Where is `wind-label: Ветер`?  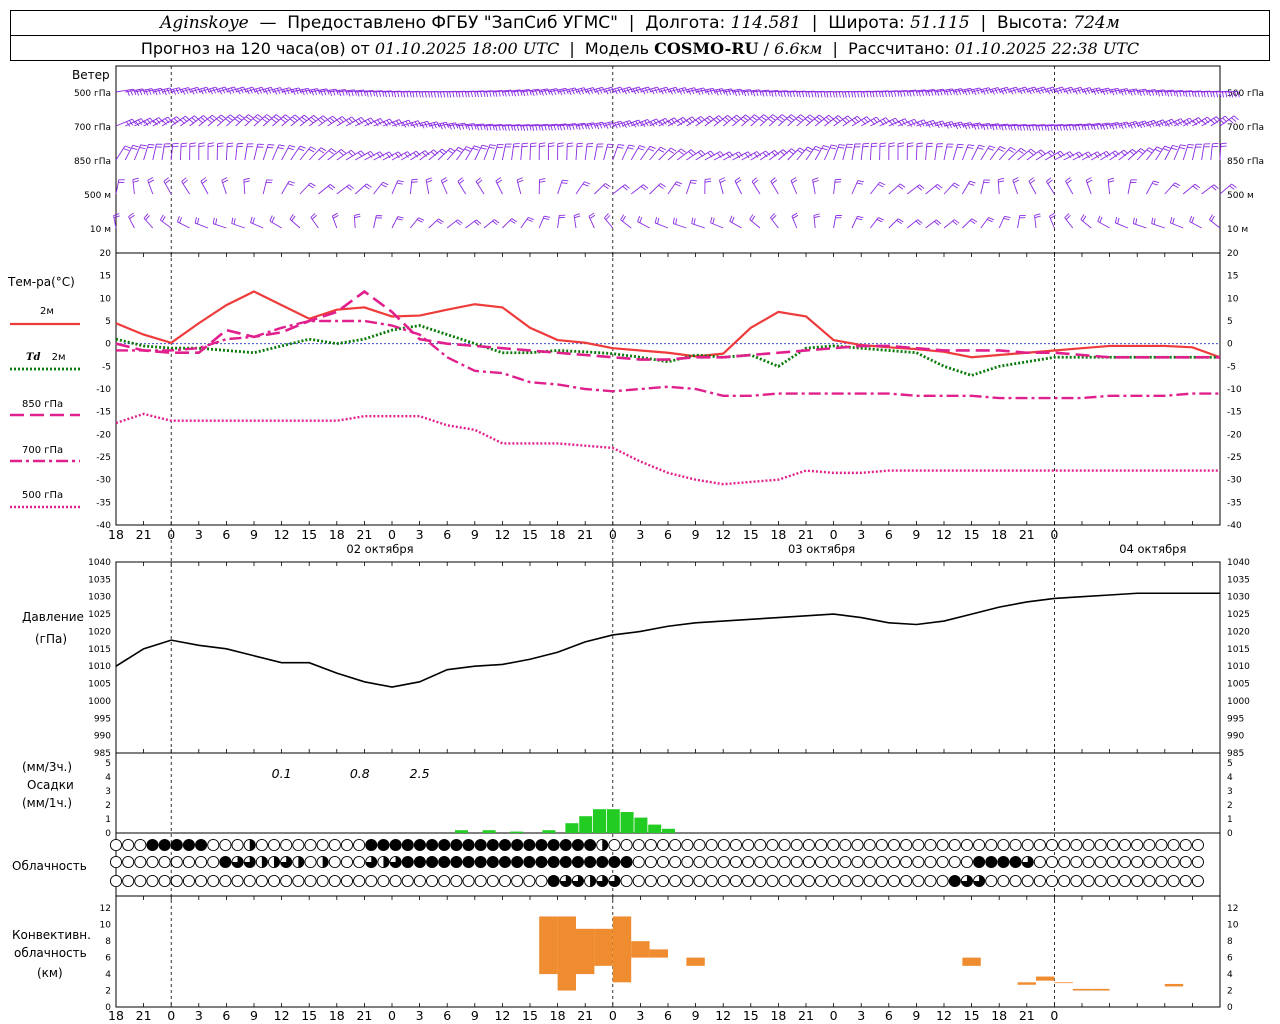
wind-label: Ветер is located at coordinates (91, 75).